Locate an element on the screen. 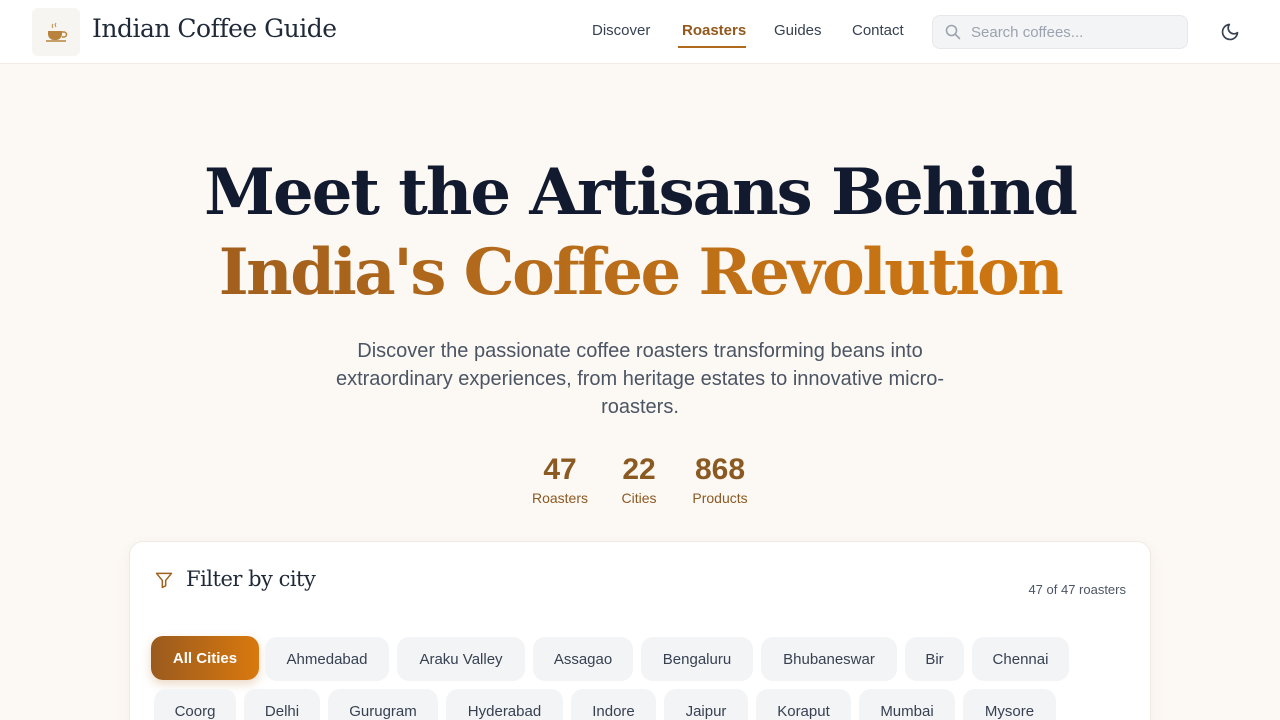 The image size is (1280, 720). city-chip: Bhubaneswar is located at coordinates (829, 659).